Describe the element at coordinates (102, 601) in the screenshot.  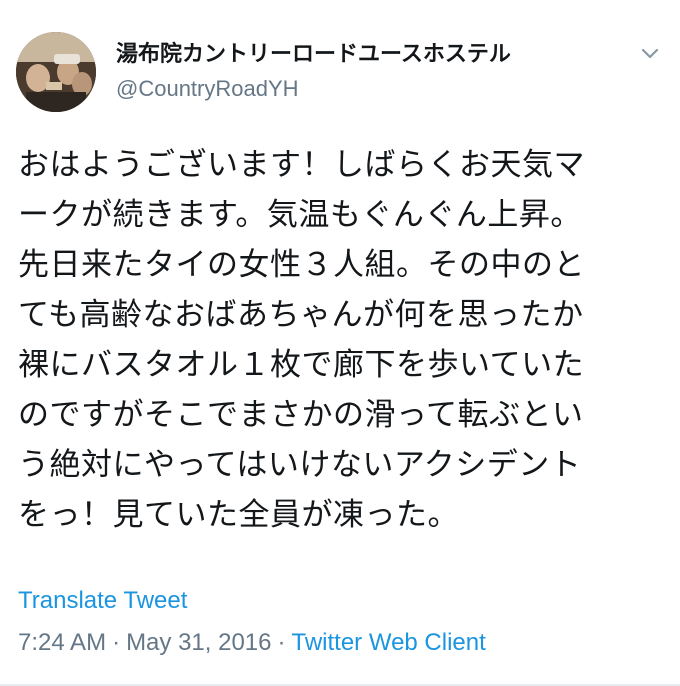
I see `translate-tweet-link: Translate Tweet` at that location.